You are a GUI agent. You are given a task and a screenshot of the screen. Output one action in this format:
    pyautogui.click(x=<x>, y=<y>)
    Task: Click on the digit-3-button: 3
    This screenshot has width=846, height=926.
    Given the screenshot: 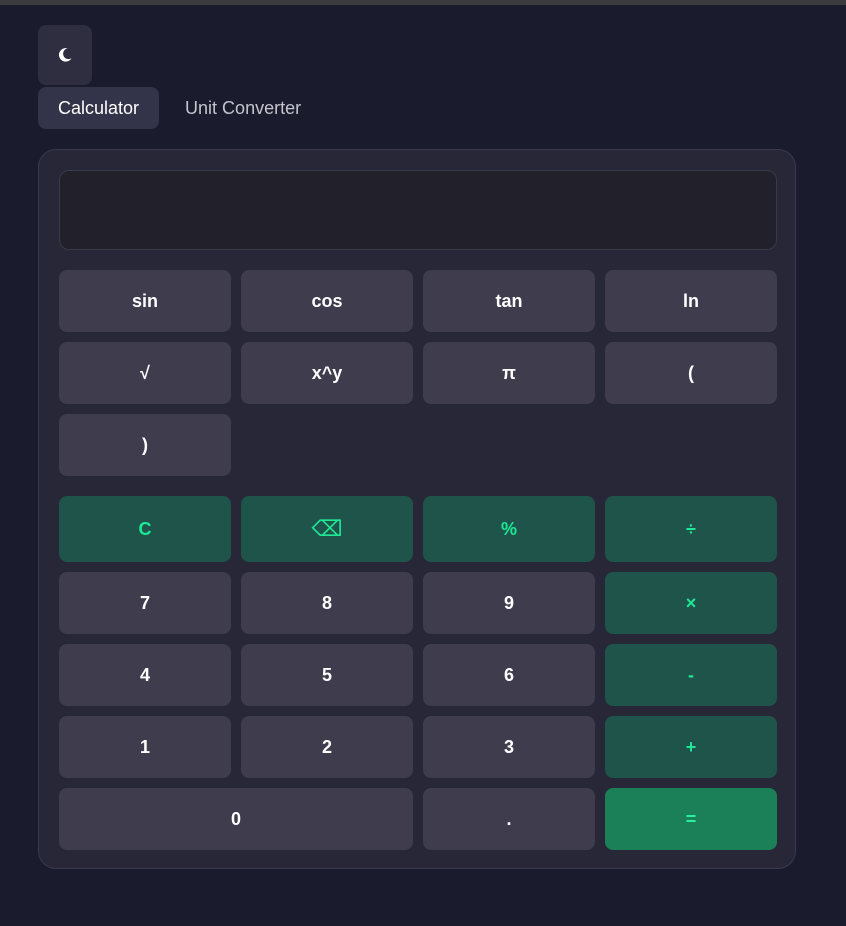 What is the action you would take?
    pyautogui.click(x=509, y=747)
    